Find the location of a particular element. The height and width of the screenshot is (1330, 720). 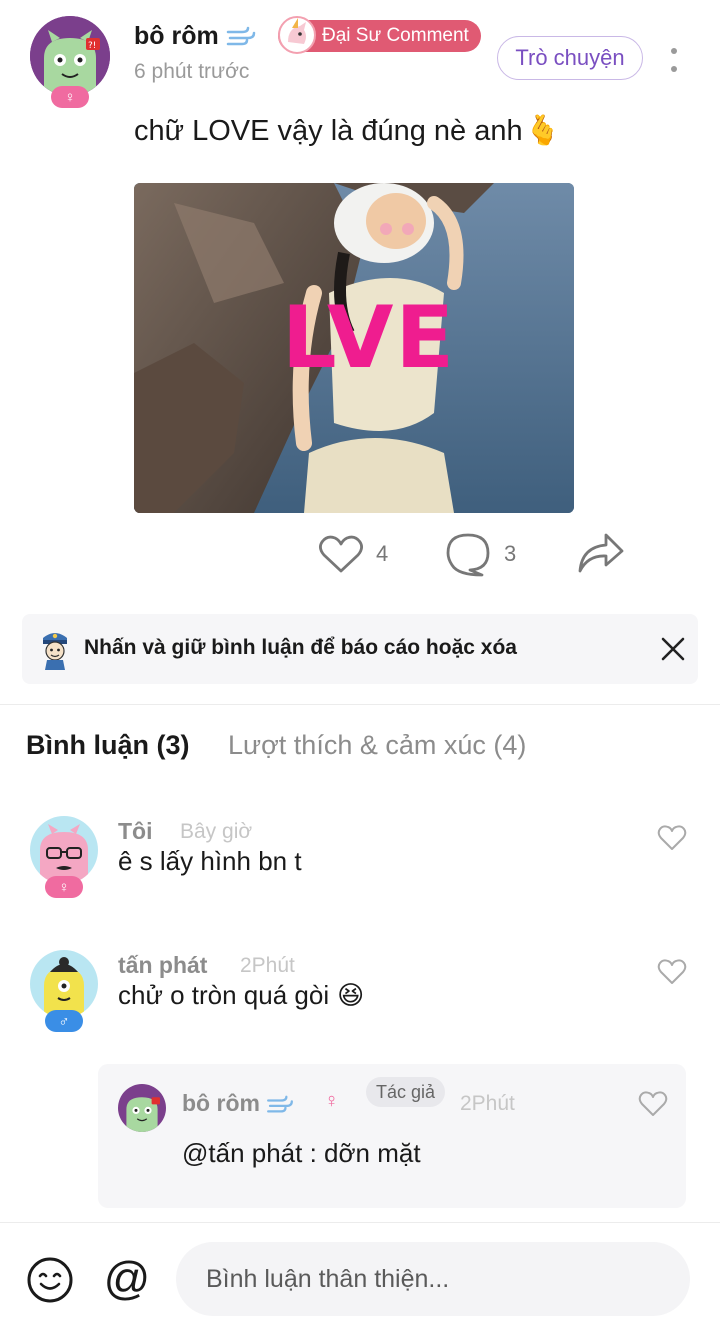

yellow-monster-avatar-icon is located at coordinates (64, 984).